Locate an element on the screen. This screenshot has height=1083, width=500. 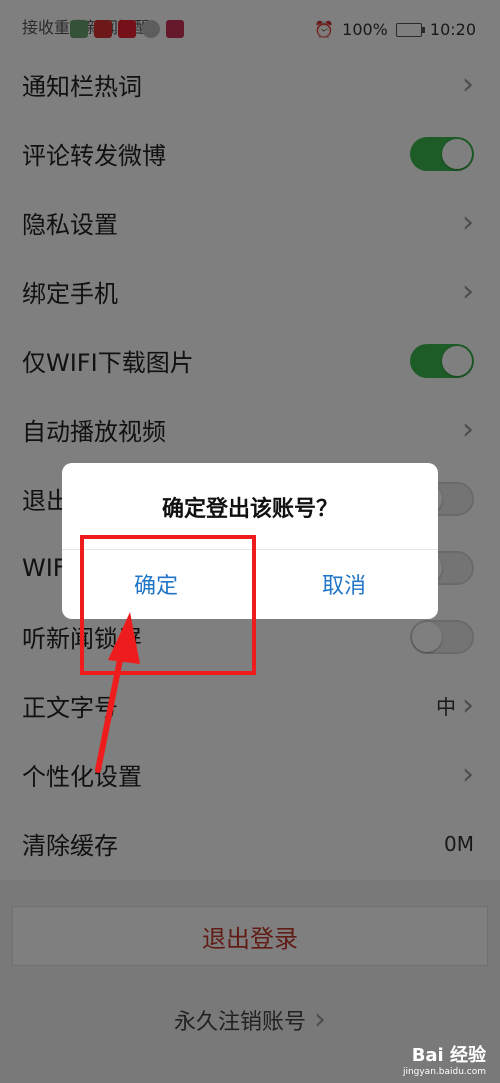
watermark-brand: Bai 经验 is located at coordinates (448, 1055).